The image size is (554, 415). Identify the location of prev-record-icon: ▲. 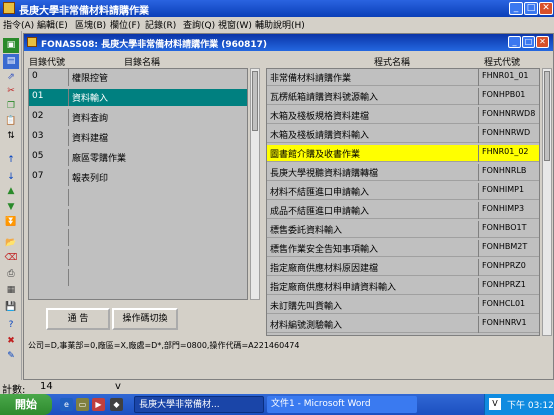
(11, 191).